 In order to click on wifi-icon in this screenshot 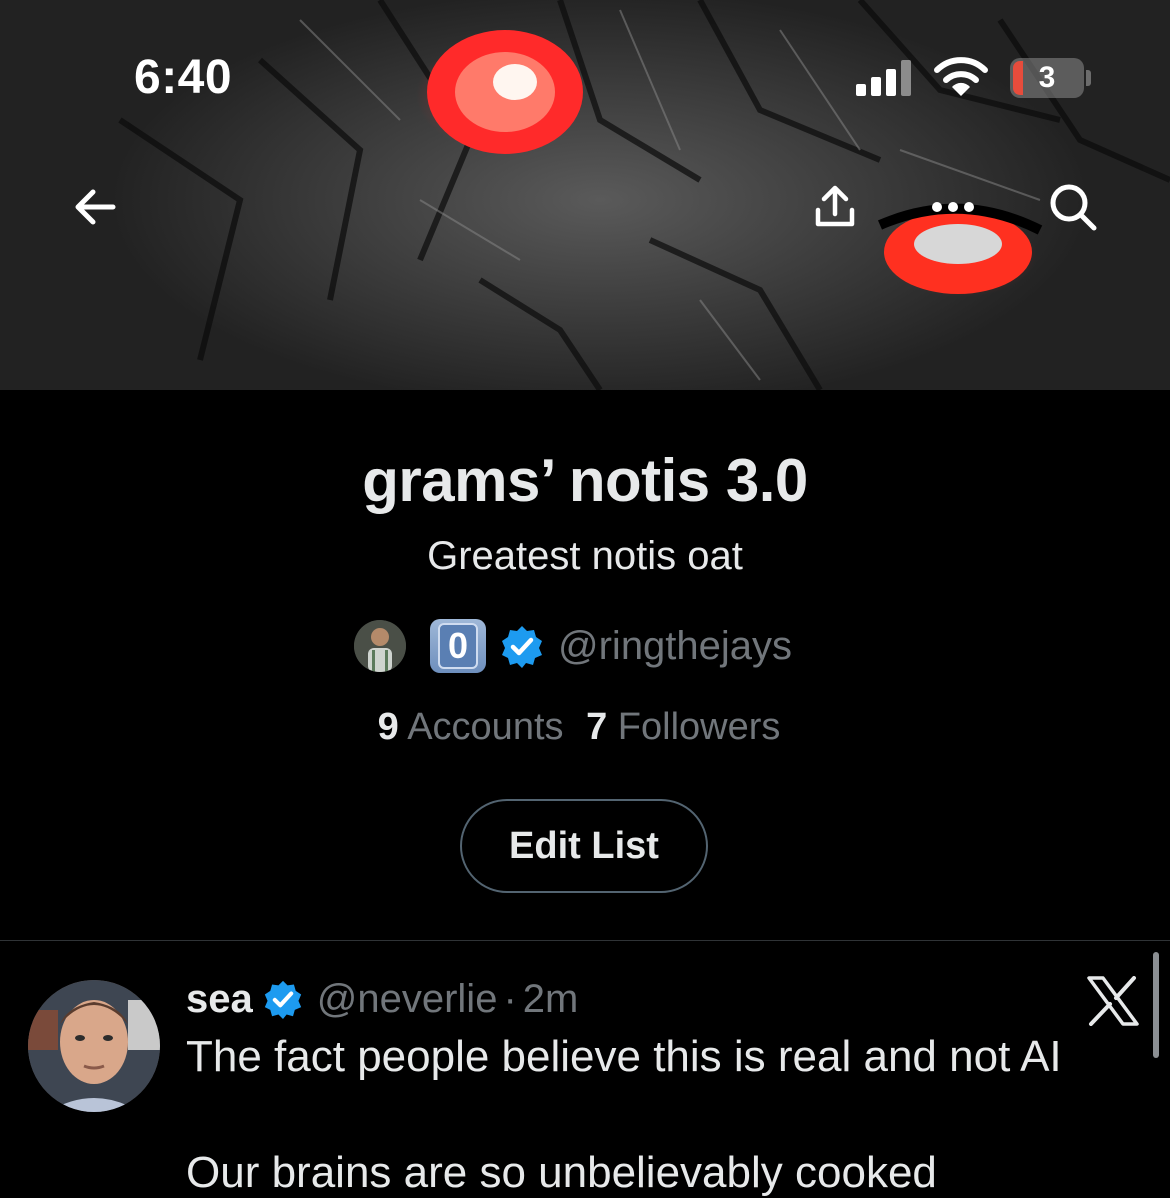, I will do `click(961, 76)`.